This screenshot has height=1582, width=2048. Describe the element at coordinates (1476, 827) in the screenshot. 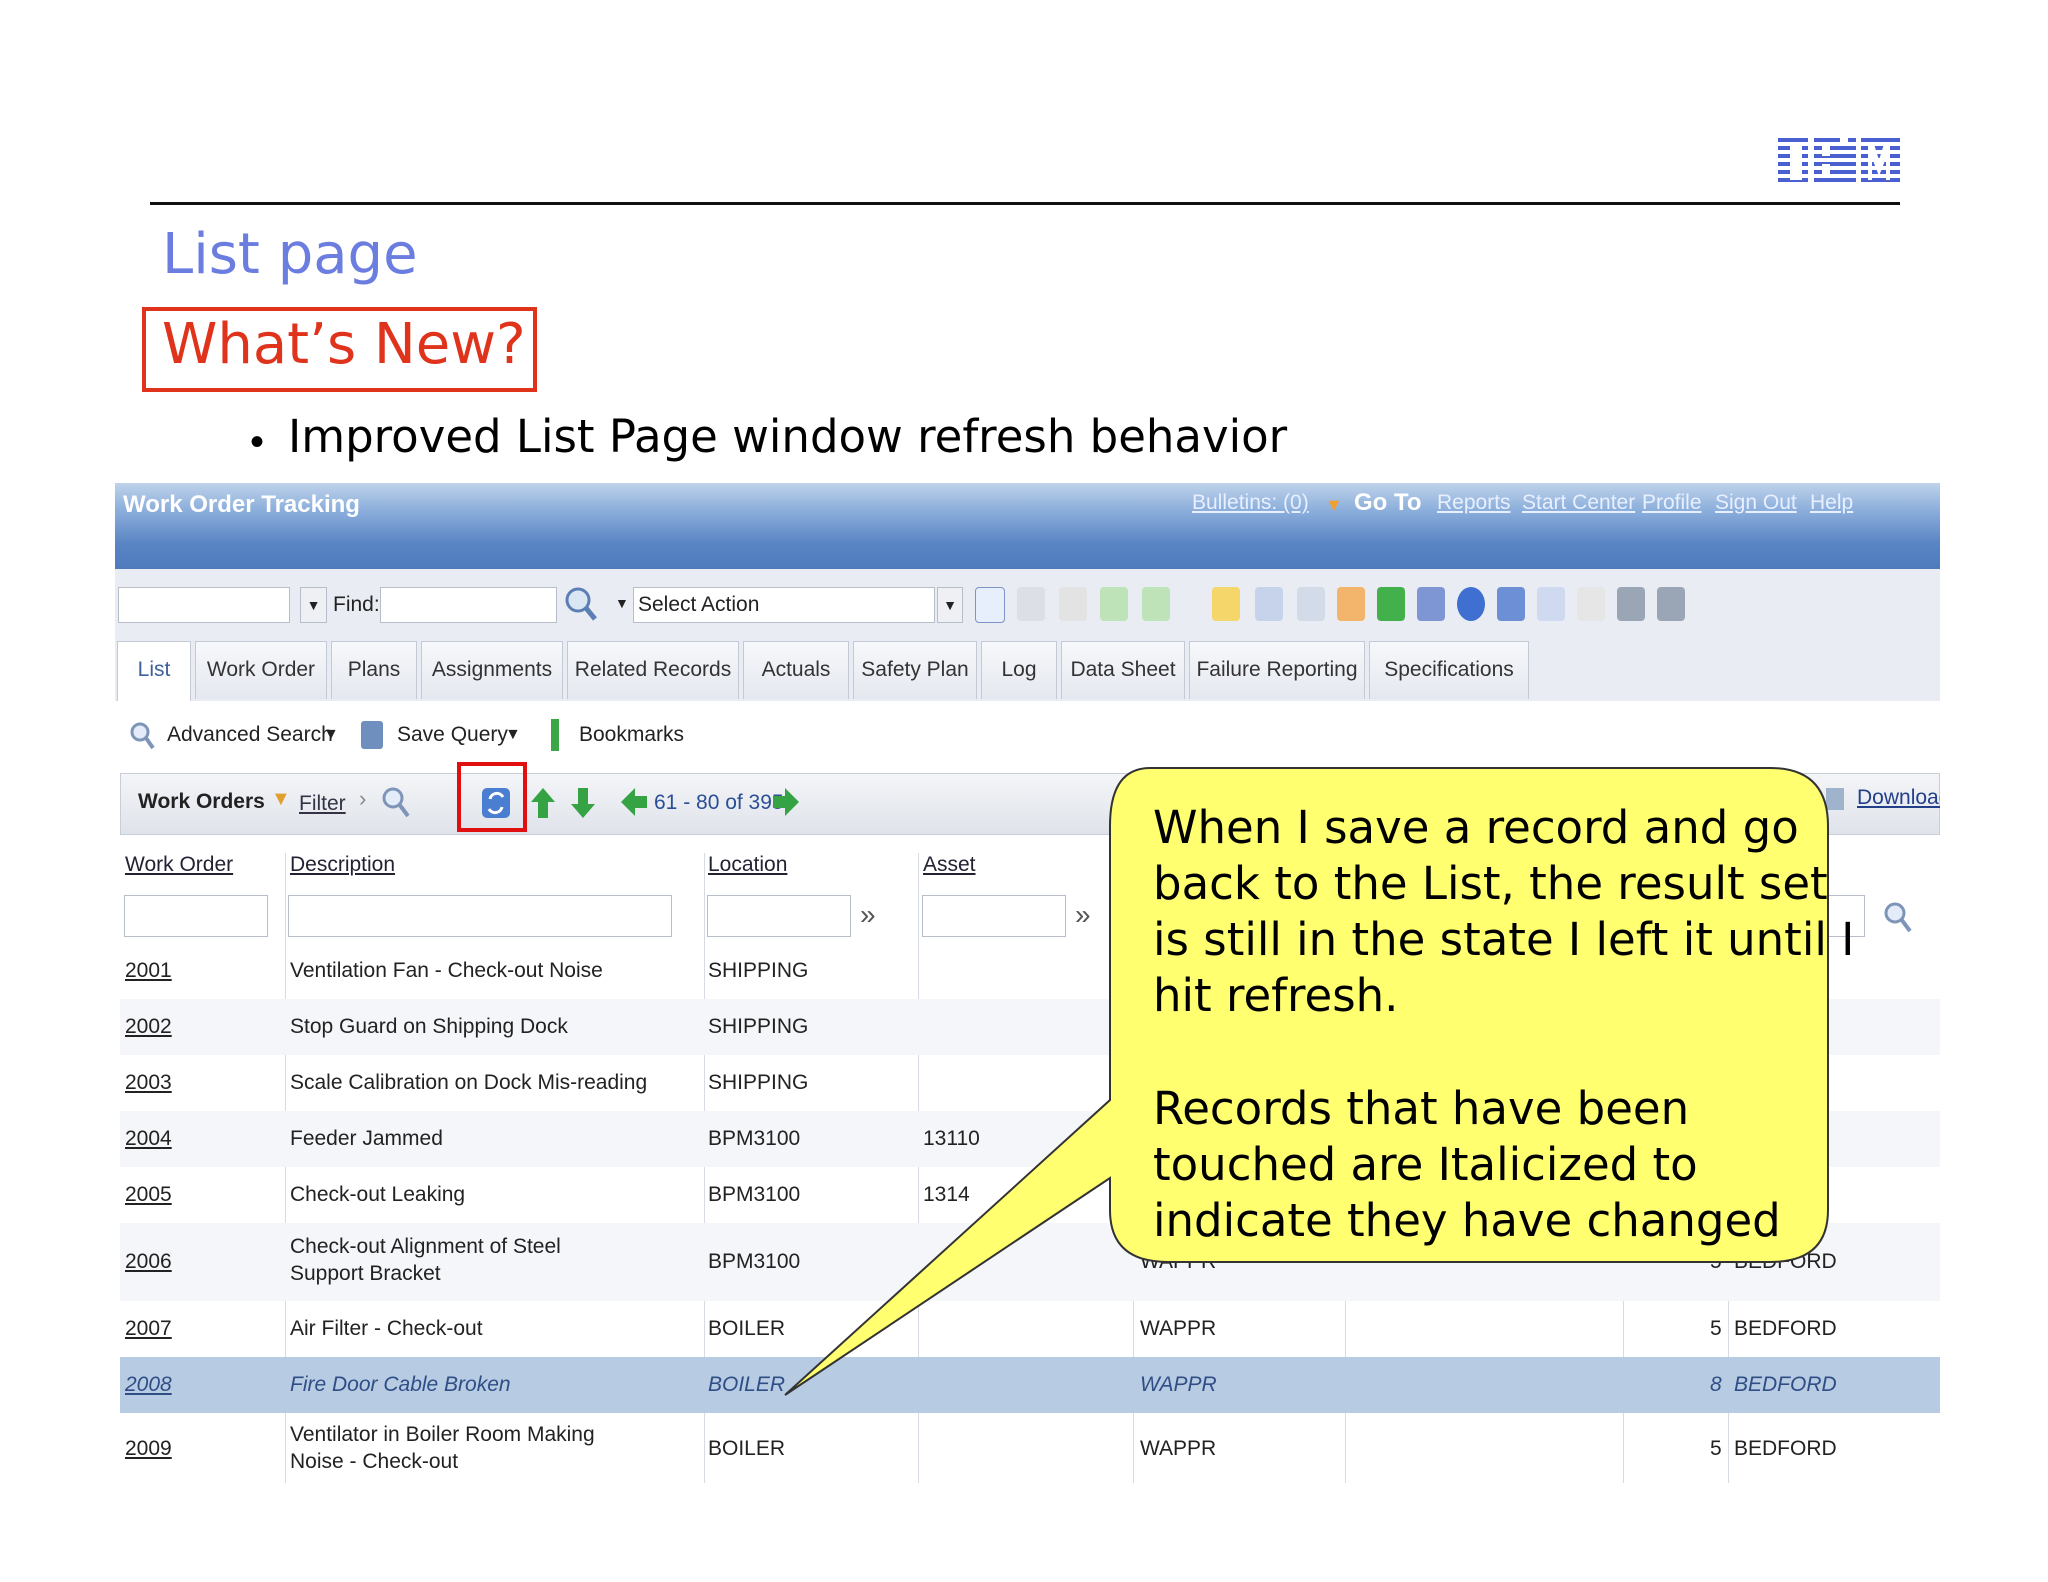

I see `callout-line: When I save a record and go` at that location.